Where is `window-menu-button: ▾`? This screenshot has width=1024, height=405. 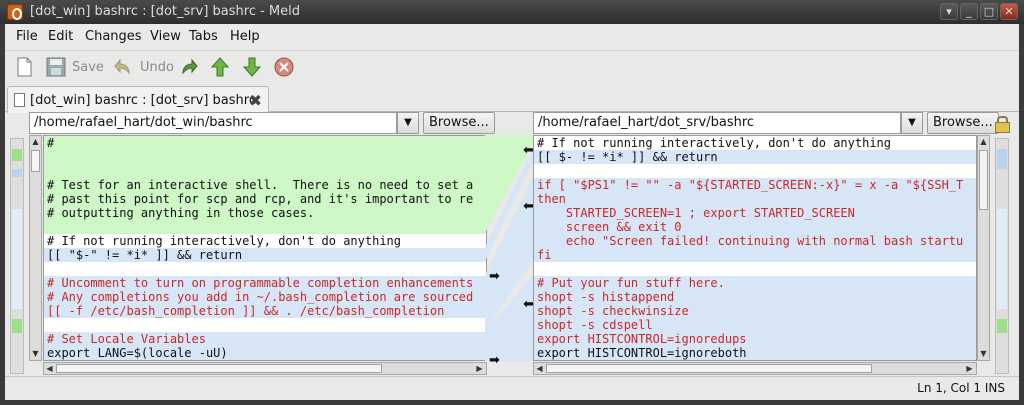
window-menu-button: ▾ is located at coordinates (949, 11).